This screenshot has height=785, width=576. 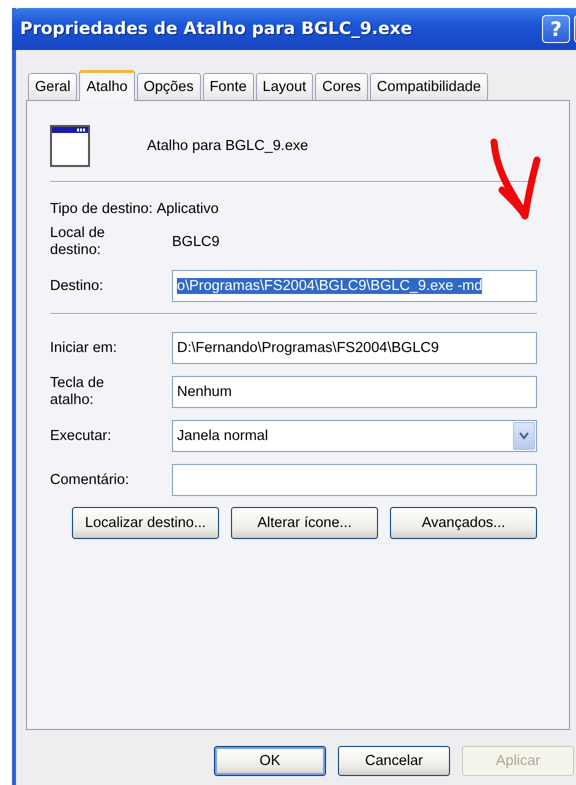 What do you see at coordinates (196, 242) in the screenshot?
I see `info-value: BGLC9` at bounding box center [196, 242].